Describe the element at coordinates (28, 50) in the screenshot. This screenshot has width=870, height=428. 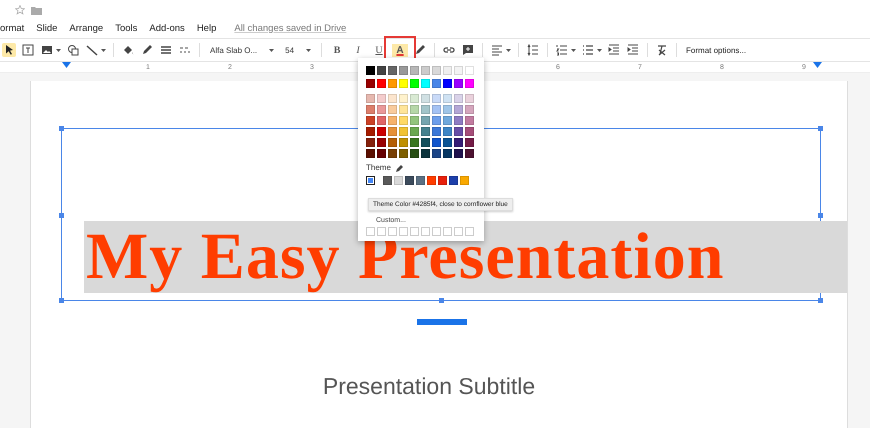
I see `text-box-button` at that location.